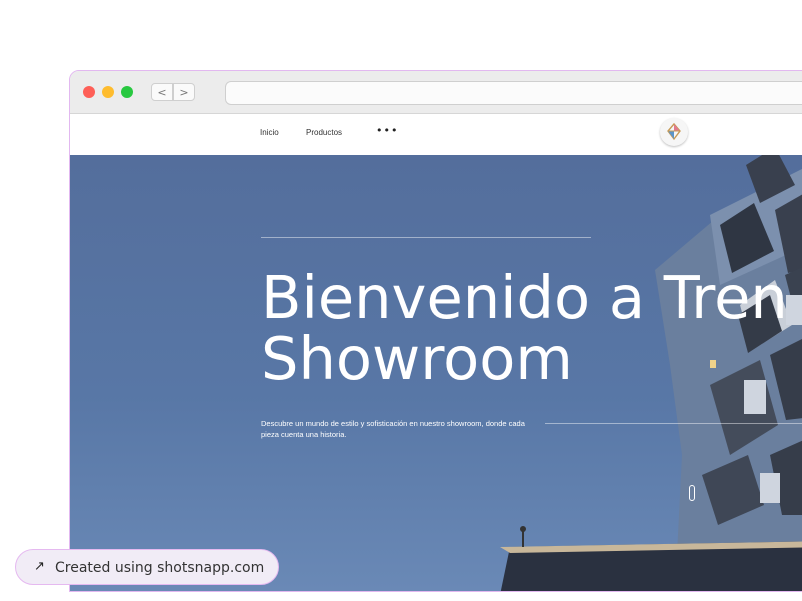 This screenshot has height=601, width=802. I want to click on maximize-window-button, so click(127, 92).